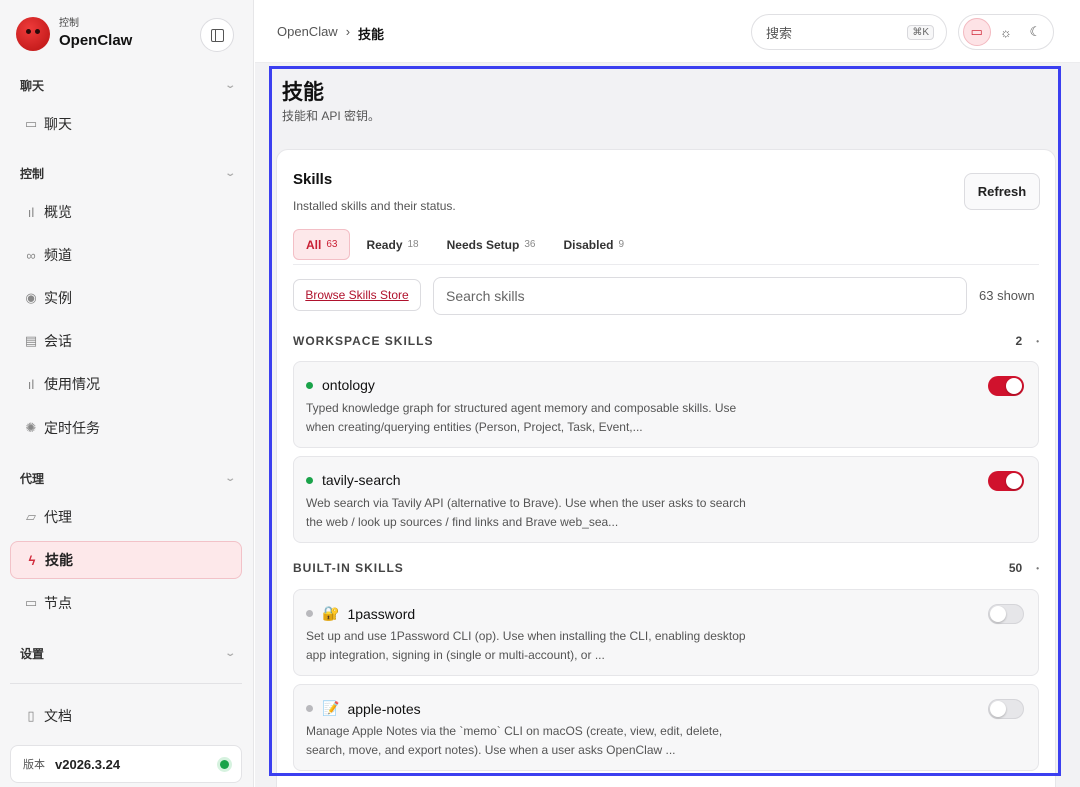 Image resolution: width=1080 pixels, height=787 pixels. Describe the element at coordinates (1007, 295) in the screenshot. I see `shown-count: 63 shown` at that location.